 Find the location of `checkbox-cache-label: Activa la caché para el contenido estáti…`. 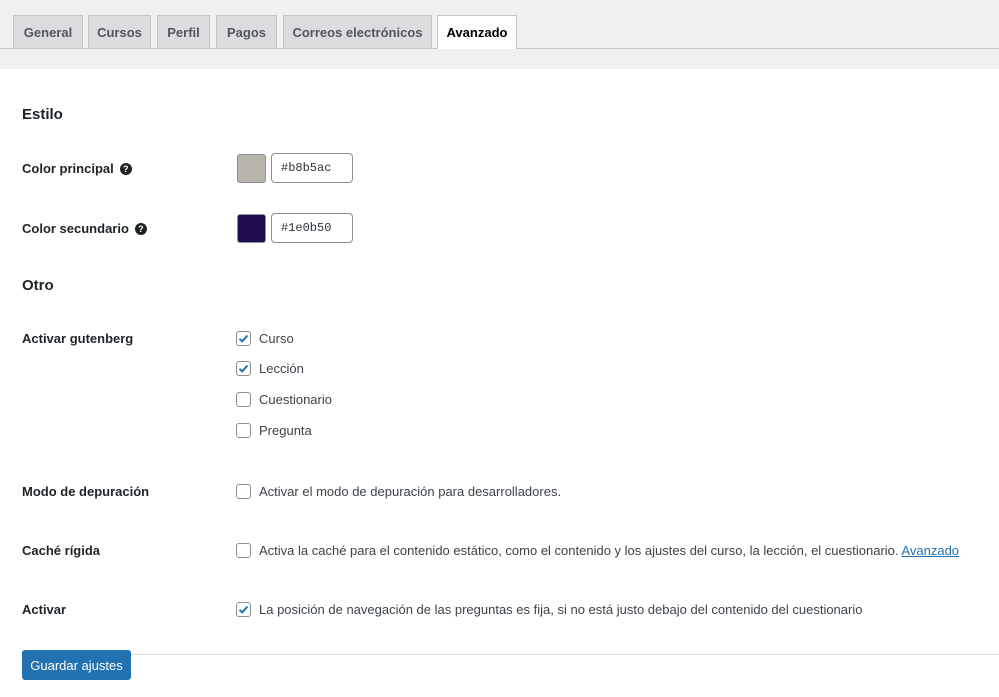

checkbox-cache-label: Activa la caché para el contenido estáti… is located at coordinates (609, 550).